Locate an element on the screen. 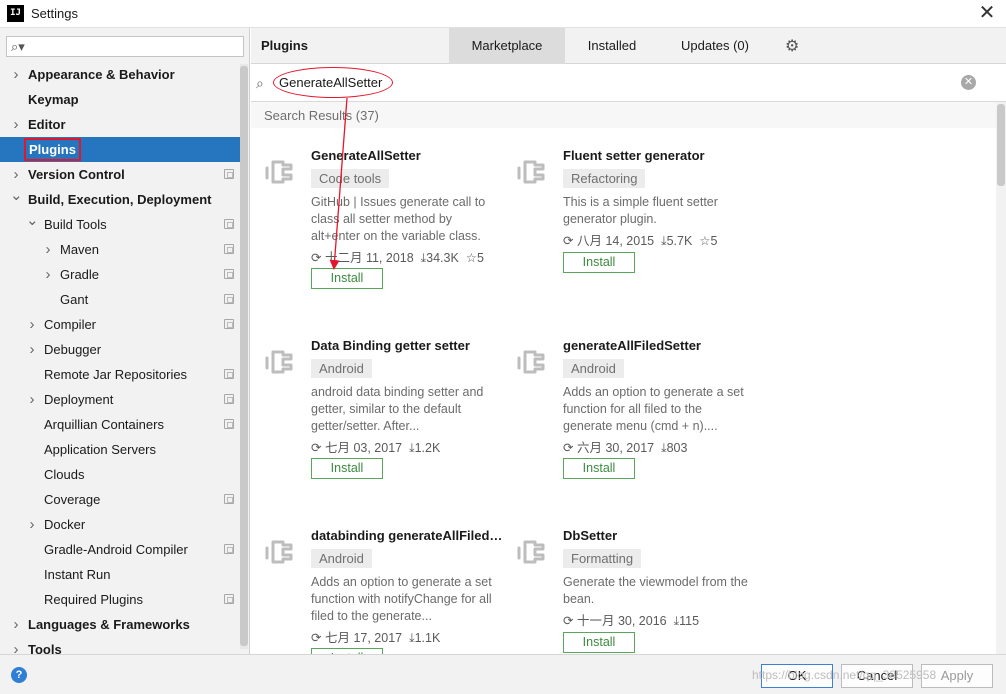  plugin-downloads: 115 is located at coordinates (689, 621).